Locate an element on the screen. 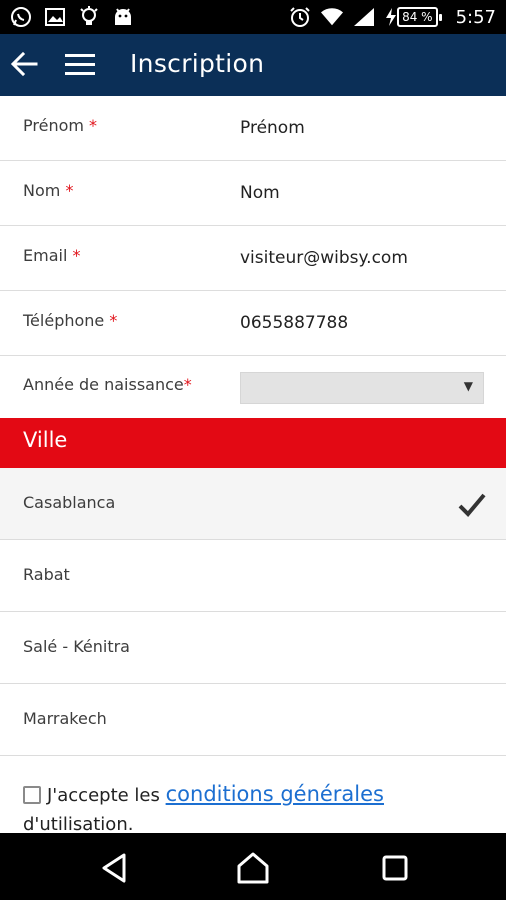 The image size is (506, 900). nom-input: Nom is located at coordinates (260, 193).